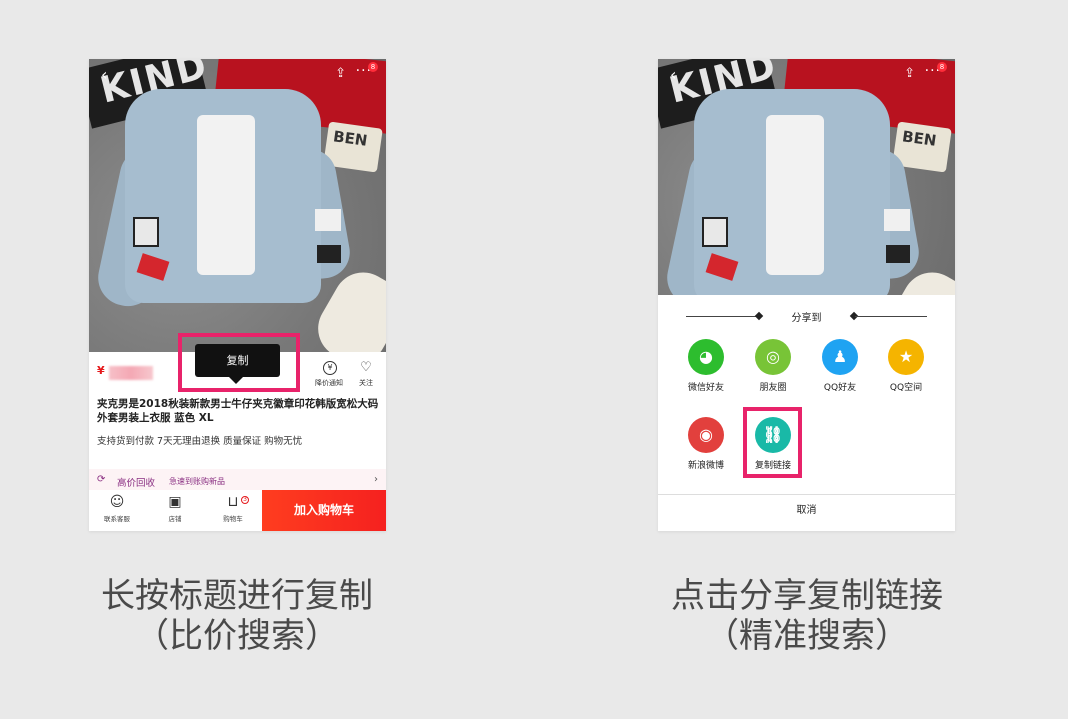 The width and height of the screenshot is (1068, 719). I want to click on nav-label: 联系客服, so click(117, 519).